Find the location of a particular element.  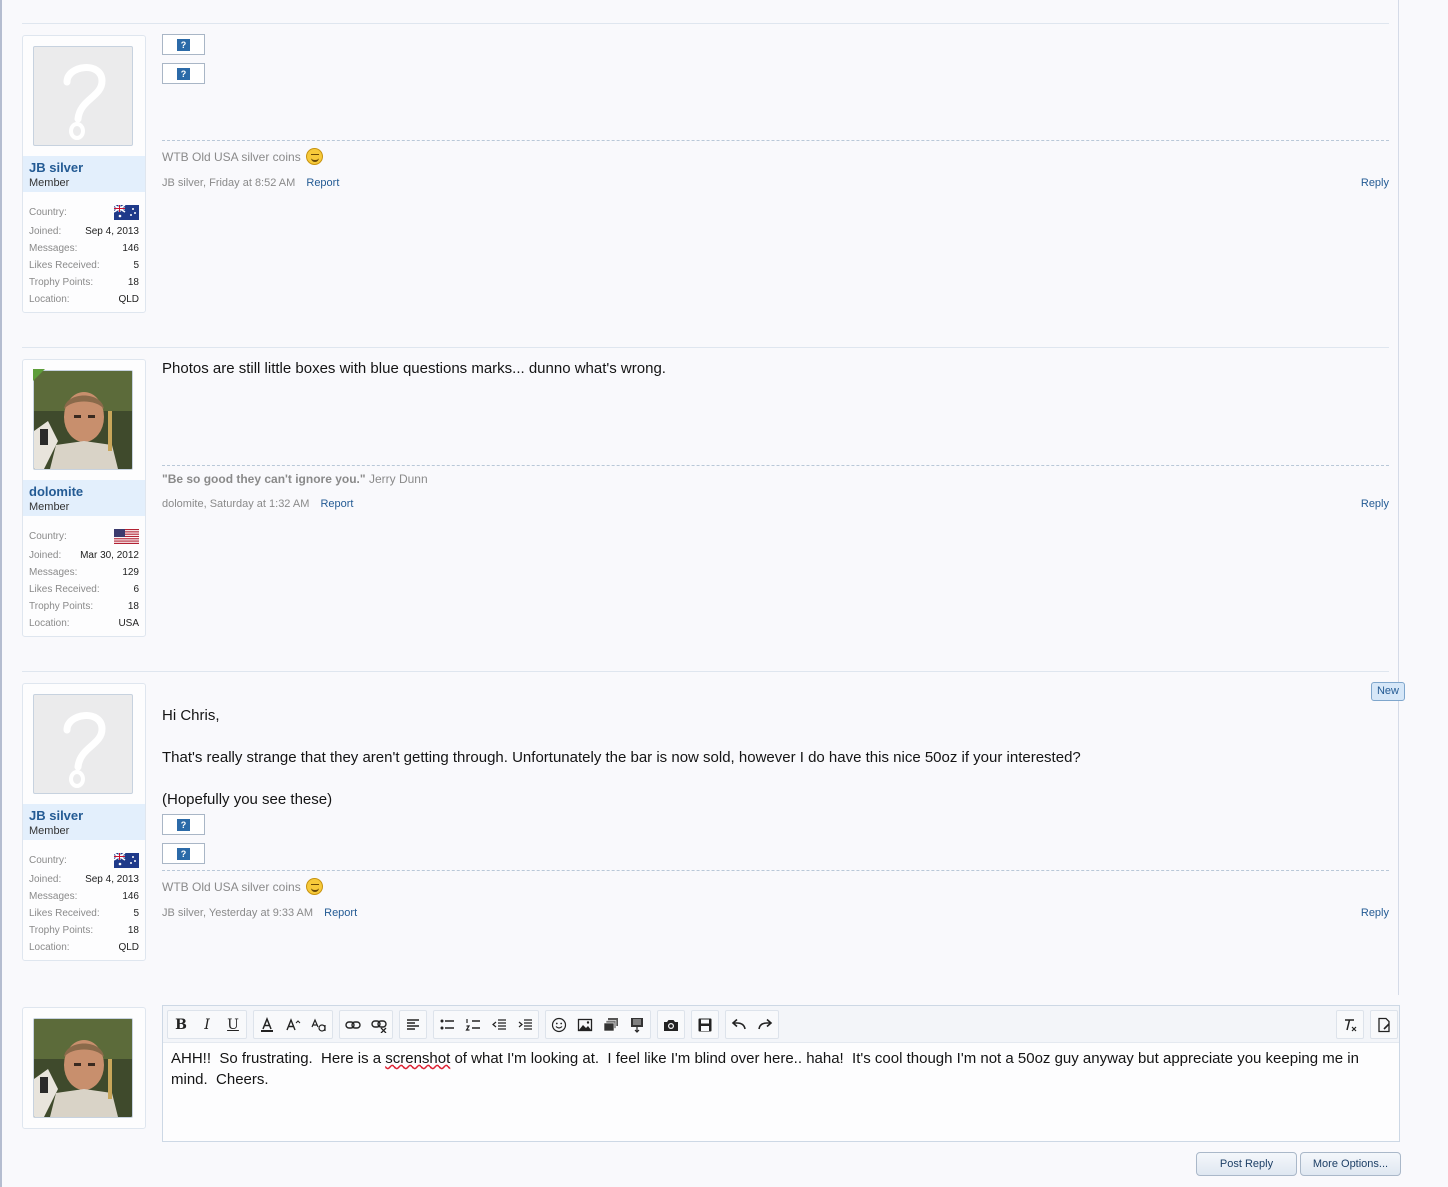

italic-button: I is located at coordinates (207, 1024).